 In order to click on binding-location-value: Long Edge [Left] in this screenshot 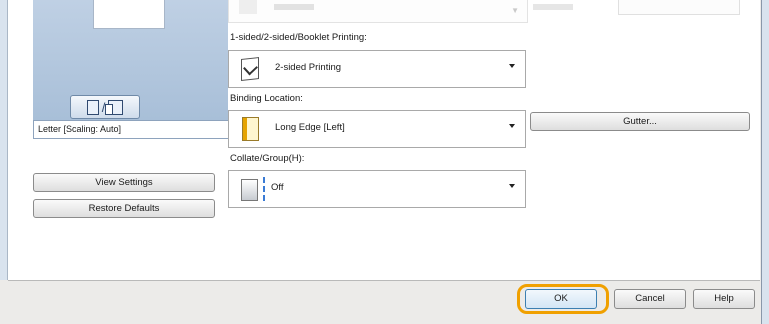, I will do `click(310, 127)`.